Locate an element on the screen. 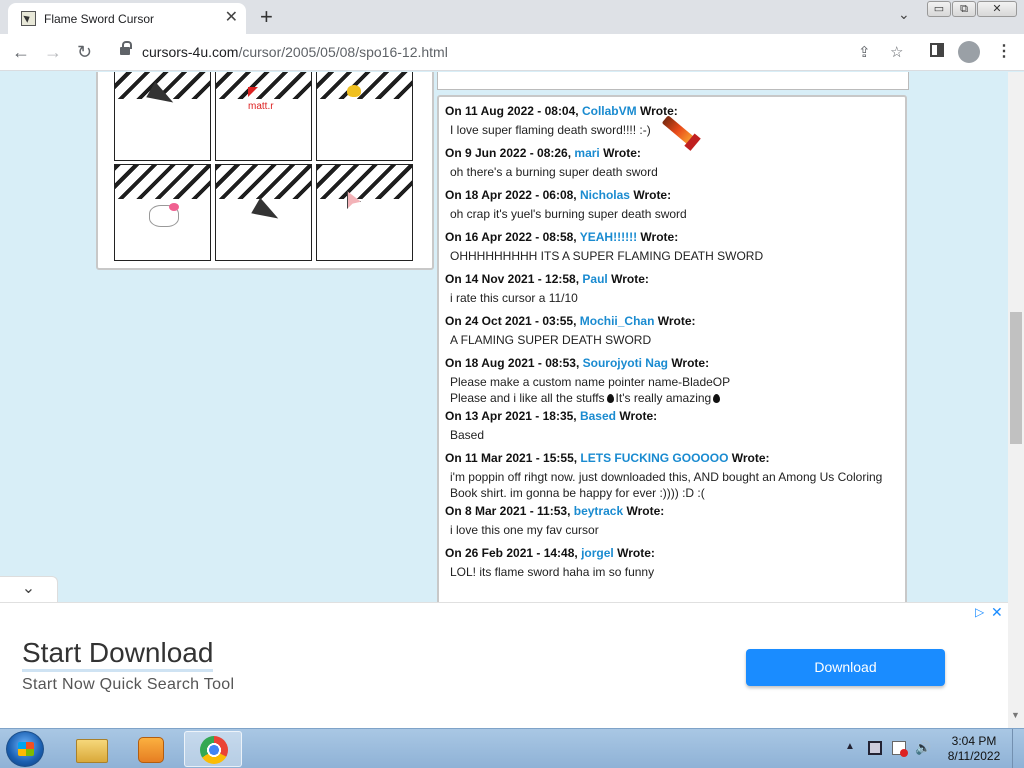 The width and height of the screenshot is (1024, 768). comment-date: On 18 Apr 2022 - 06:08, is located at coordinates (511, 195).